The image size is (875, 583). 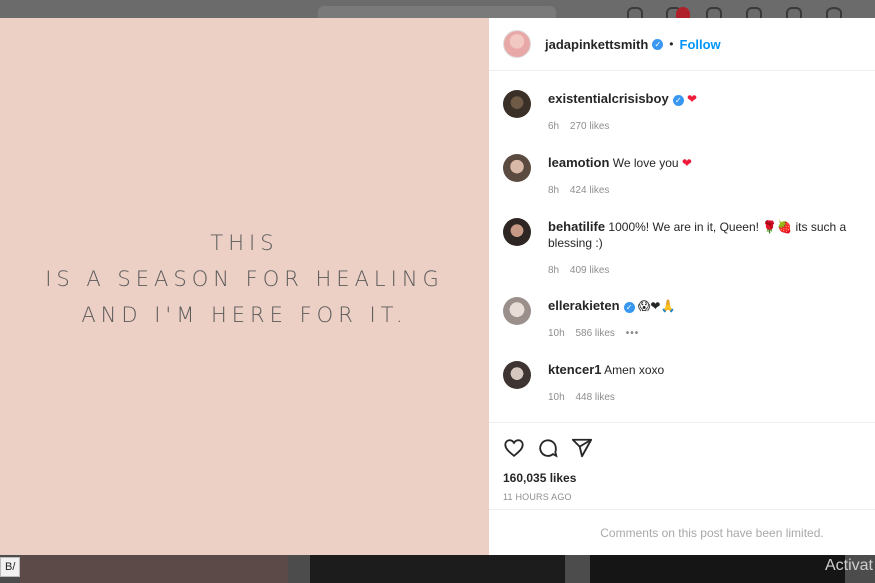 I want to click on background-grid-strip, so click(x=437, y=569).